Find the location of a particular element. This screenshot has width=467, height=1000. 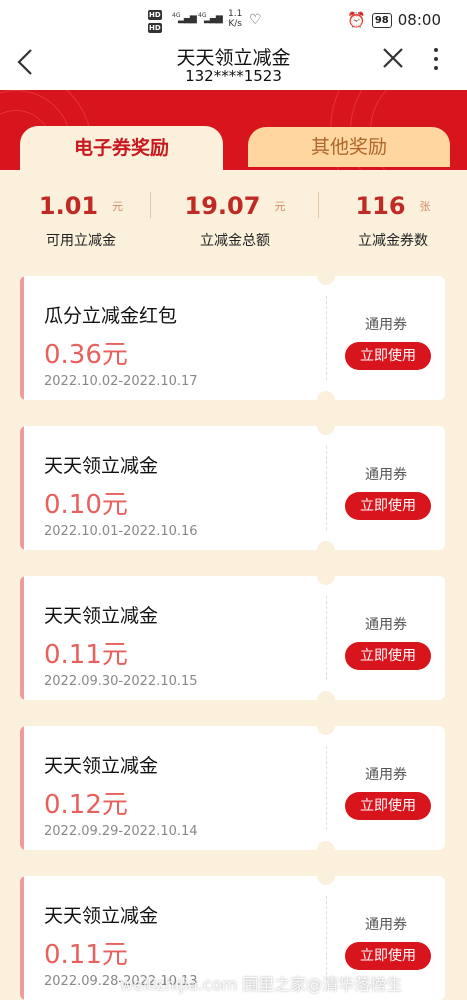

hd-badge: HD is located at coordinates (155, 15).